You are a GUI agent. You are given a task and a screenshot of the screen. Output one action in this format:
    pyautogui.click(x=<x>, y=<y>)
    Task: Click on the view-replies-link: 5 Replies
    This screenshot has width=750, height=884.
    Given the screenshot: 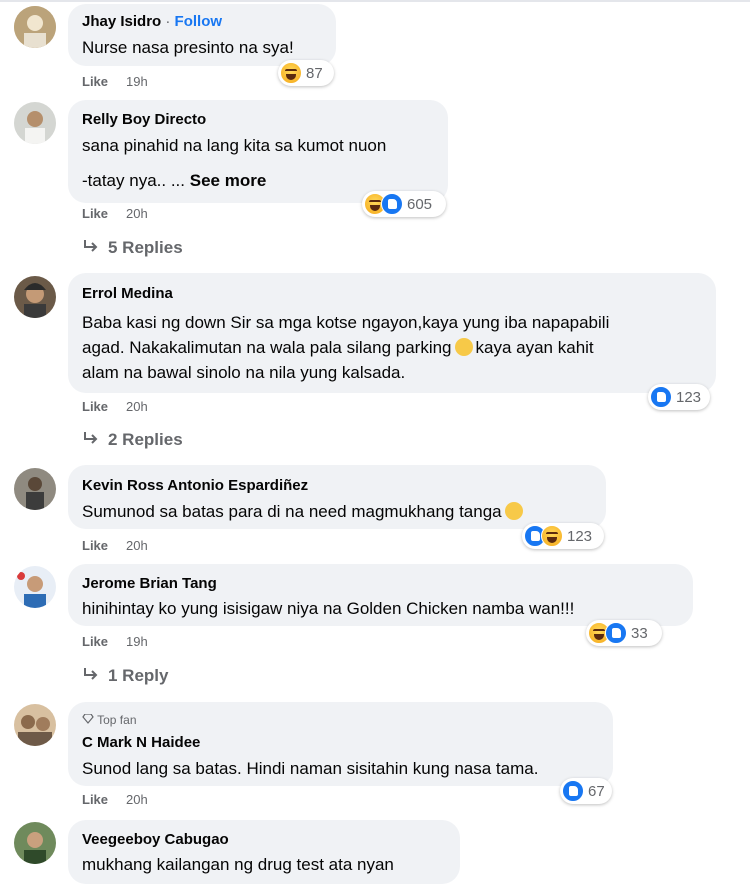 What is the action you would take?
    pyautogui.click(x=132, y=248)
    